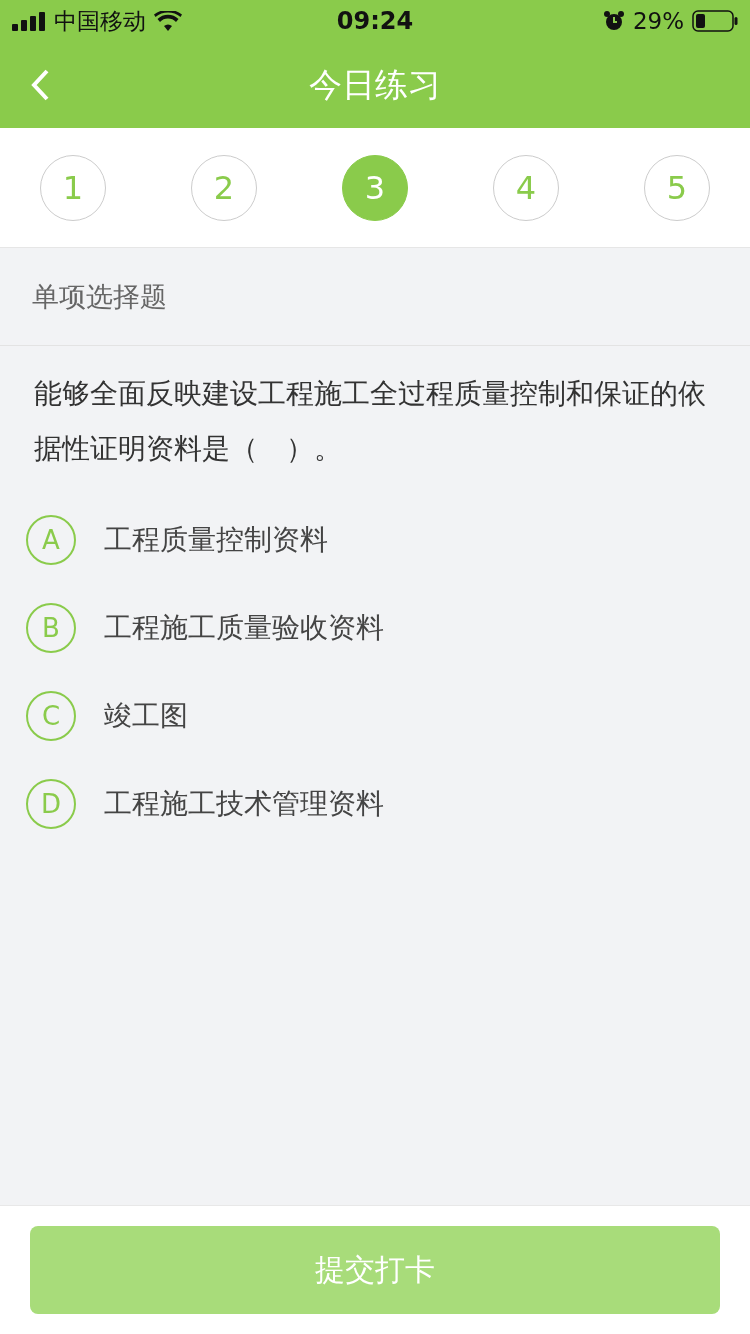 The width and height of the screenshot is (750, 1334). Describe the element at coordinates (375, 297) in the screenshot. I see `question-type: 单项选择题` at that location.